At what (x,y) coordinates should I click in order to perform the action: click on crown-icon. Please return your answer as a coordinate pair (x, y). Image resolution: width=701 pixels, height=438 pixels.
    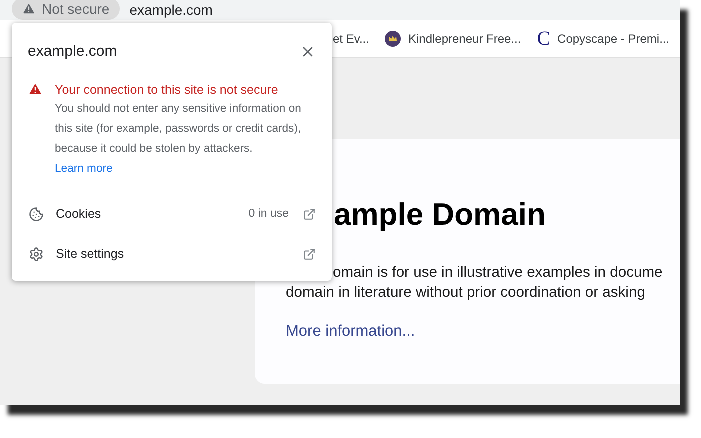
    Looking at the image, I should click on (393, 38).